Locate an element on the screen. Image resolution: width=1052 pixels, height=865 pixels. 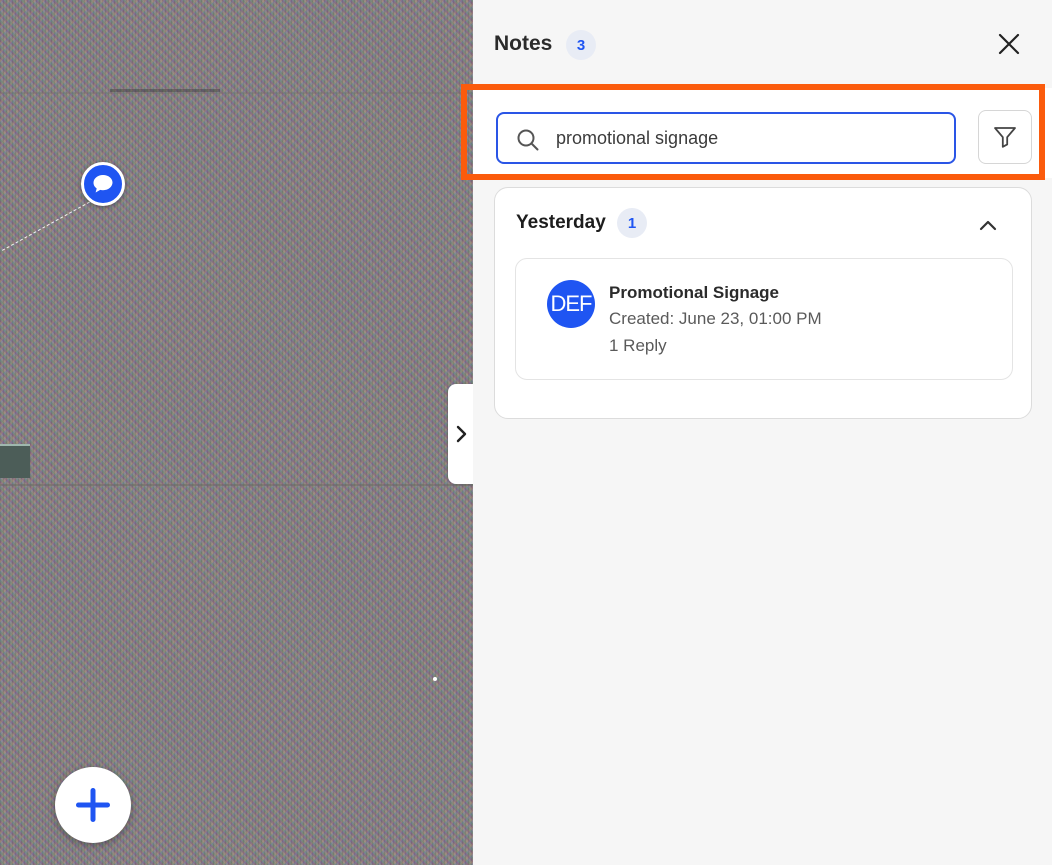
close-icon is located at coordinates (1009, 44).